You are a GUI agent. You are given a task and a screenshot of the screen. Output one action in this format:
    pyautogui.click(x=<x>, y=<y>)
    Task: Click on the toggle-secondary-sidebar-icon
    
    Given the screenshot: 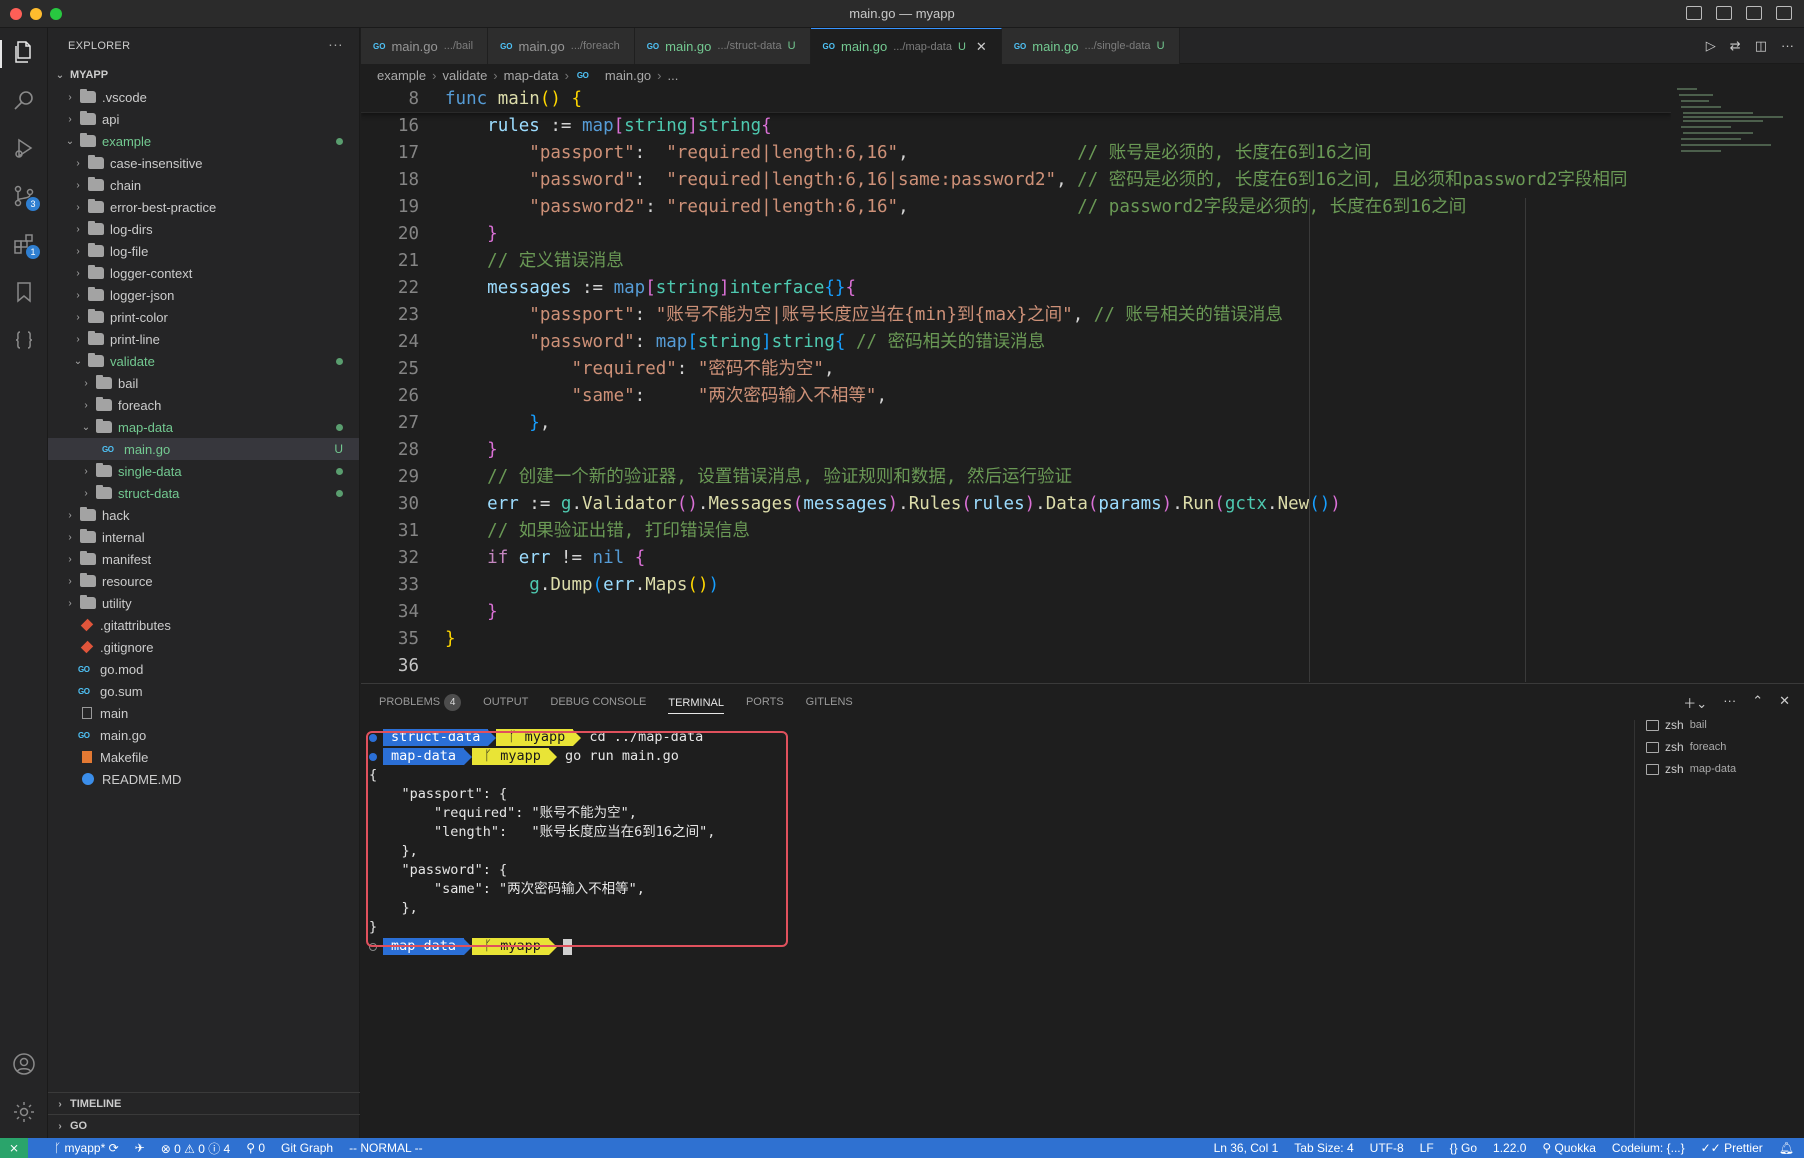 What is the action you would take?
    pyautogui.click(x=1754, y=13)
    